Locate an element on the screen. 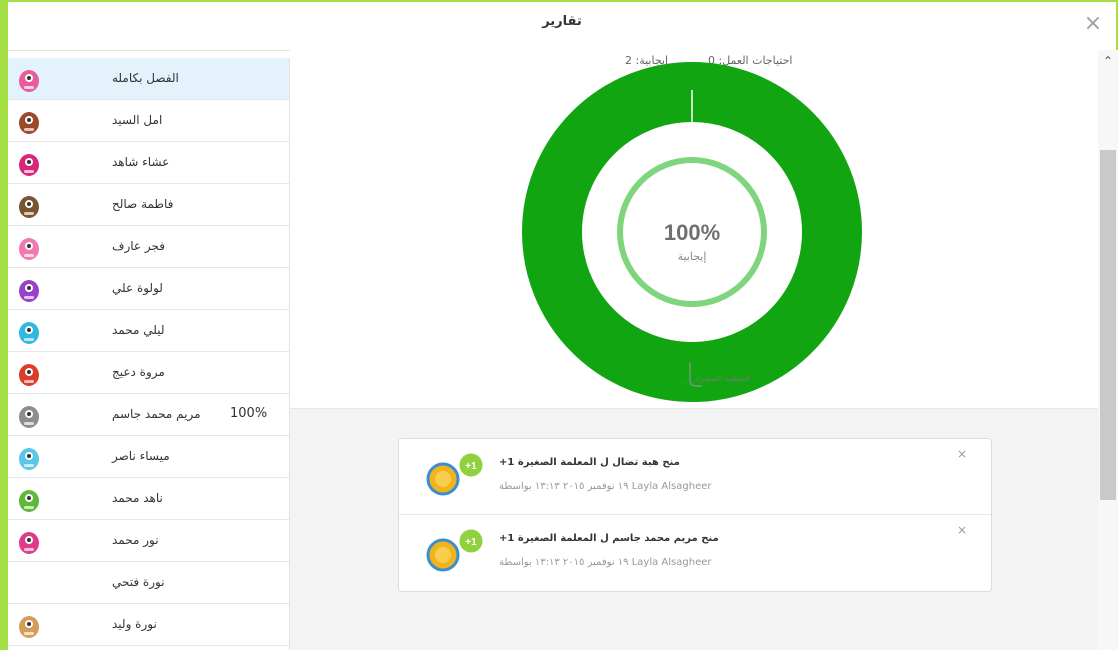 The image size is (1118, 650). sidebar-student-row: عشاء شاهد is located at coordinates (148, 163).